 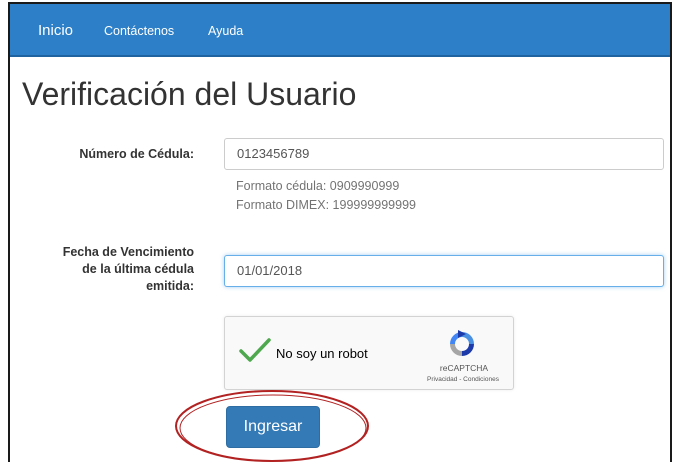 I want to click on navbar: Inicio Contáctenos Ayuda, so click(x=340, y=30).